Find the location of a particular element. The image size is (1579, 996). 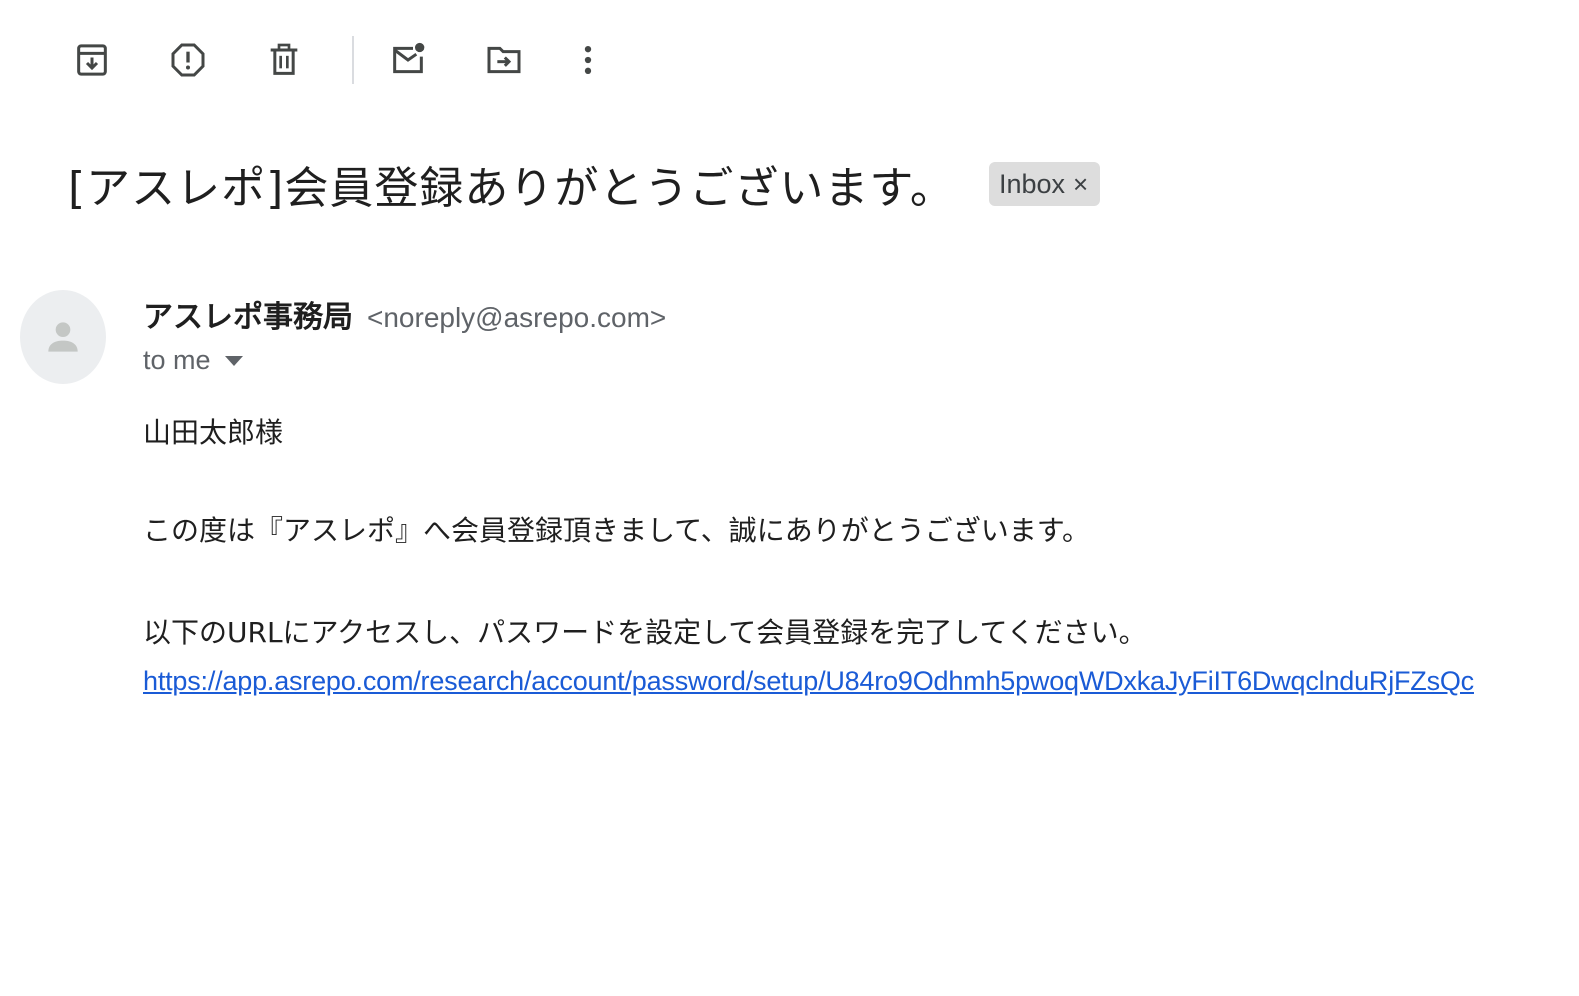

inbox-label-chip: Inbox × is located at coordinates (1044, 184).